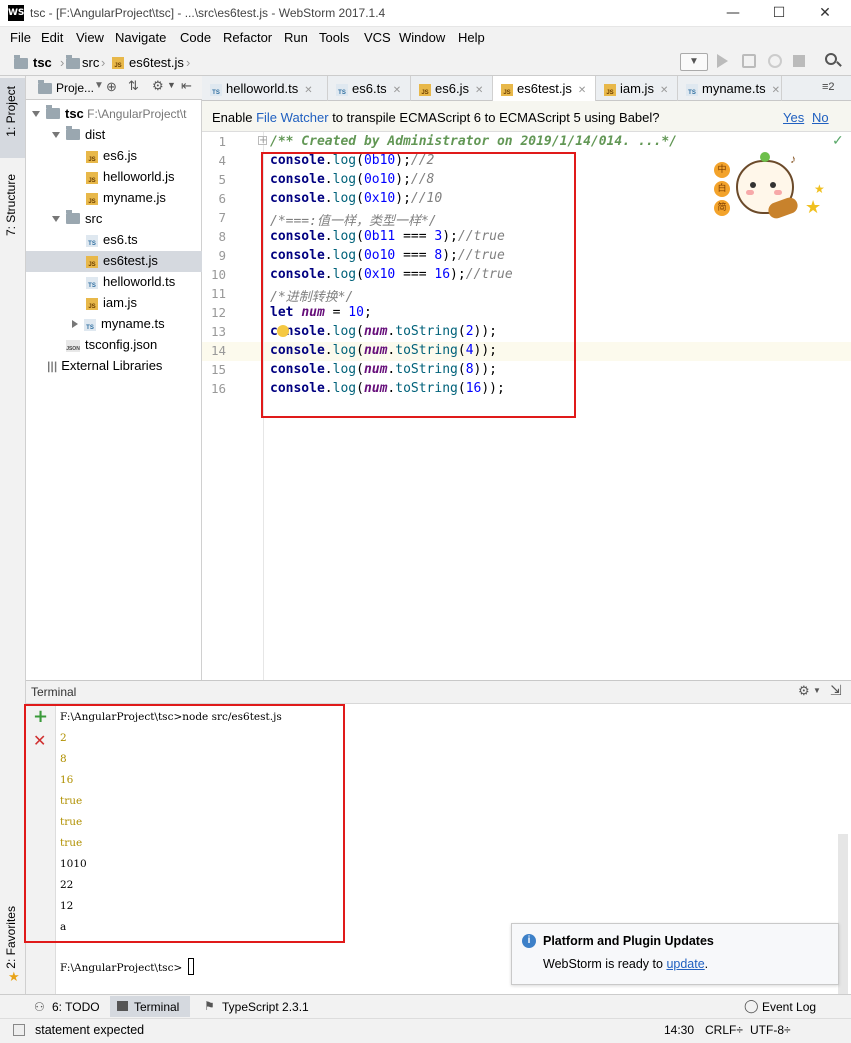  What do you see at coordinates (265, 1007) in the screenshot?
I see `tool-tab-typescript: TypeScript 2.3.1` at bounding box center [265, 1007].